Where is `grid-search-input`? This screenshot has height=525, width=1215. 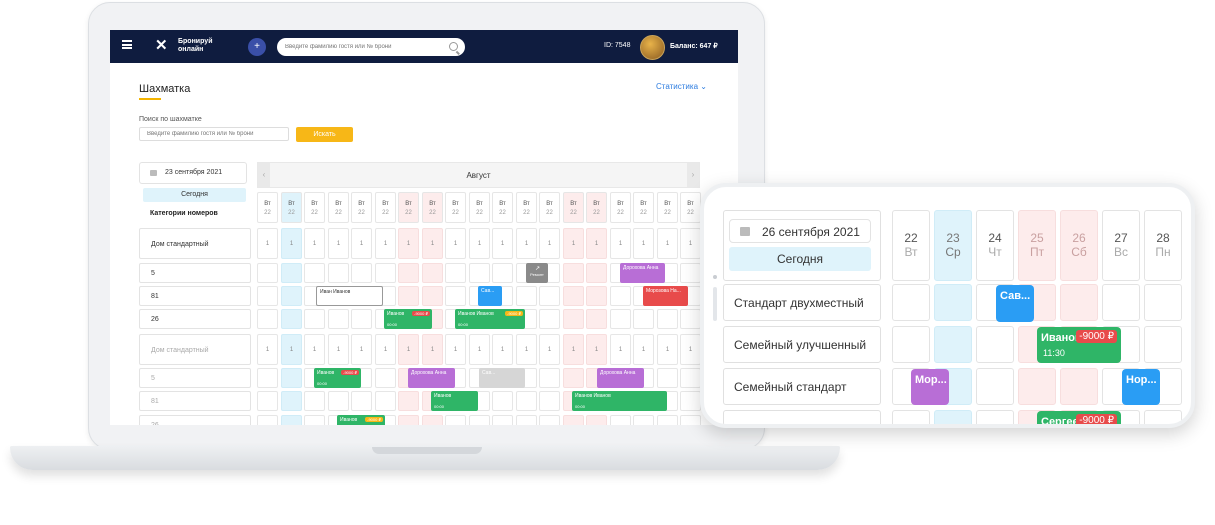 grid-search-input is located at coordinates (214, 134).